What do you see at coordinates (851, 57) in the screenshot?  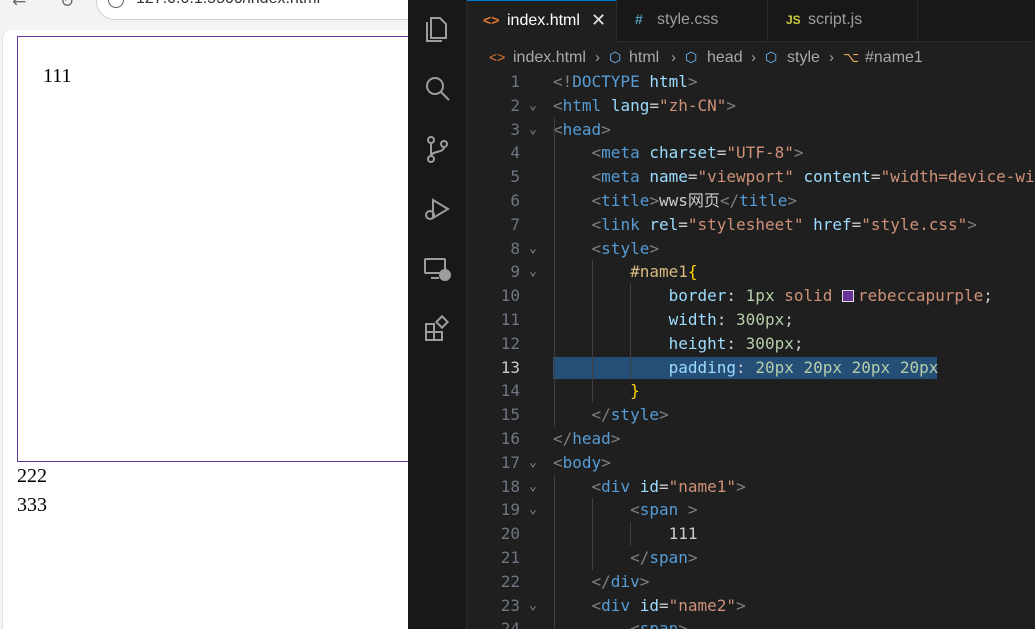 I see `symbol-selector-icon: ⌥` at bounding box center [851, 57].